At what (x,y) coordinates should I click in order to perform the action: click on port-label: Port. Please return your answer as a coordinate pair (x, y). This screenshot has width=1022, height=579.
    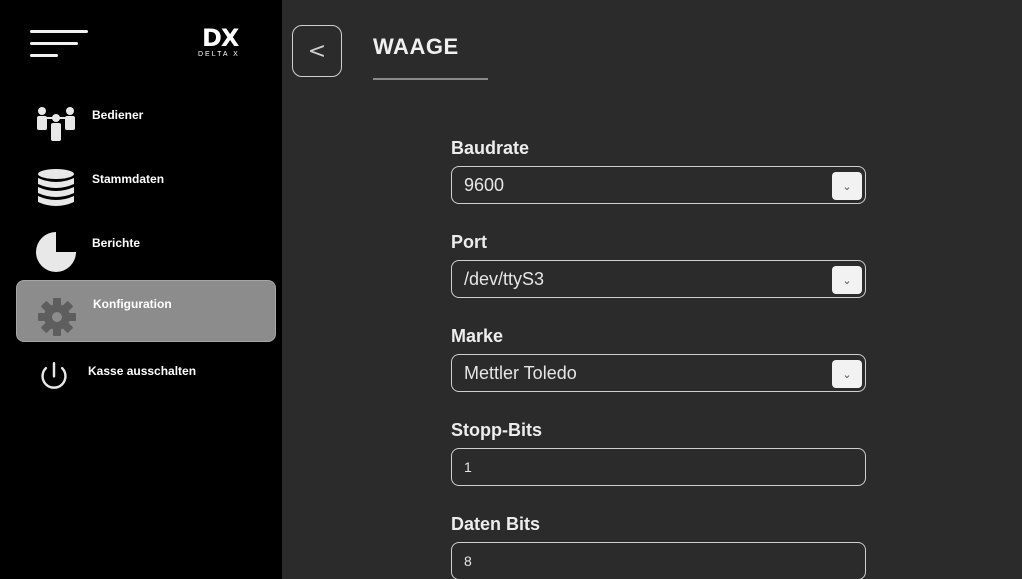
    Looking at the image, I should click on (469, 242).